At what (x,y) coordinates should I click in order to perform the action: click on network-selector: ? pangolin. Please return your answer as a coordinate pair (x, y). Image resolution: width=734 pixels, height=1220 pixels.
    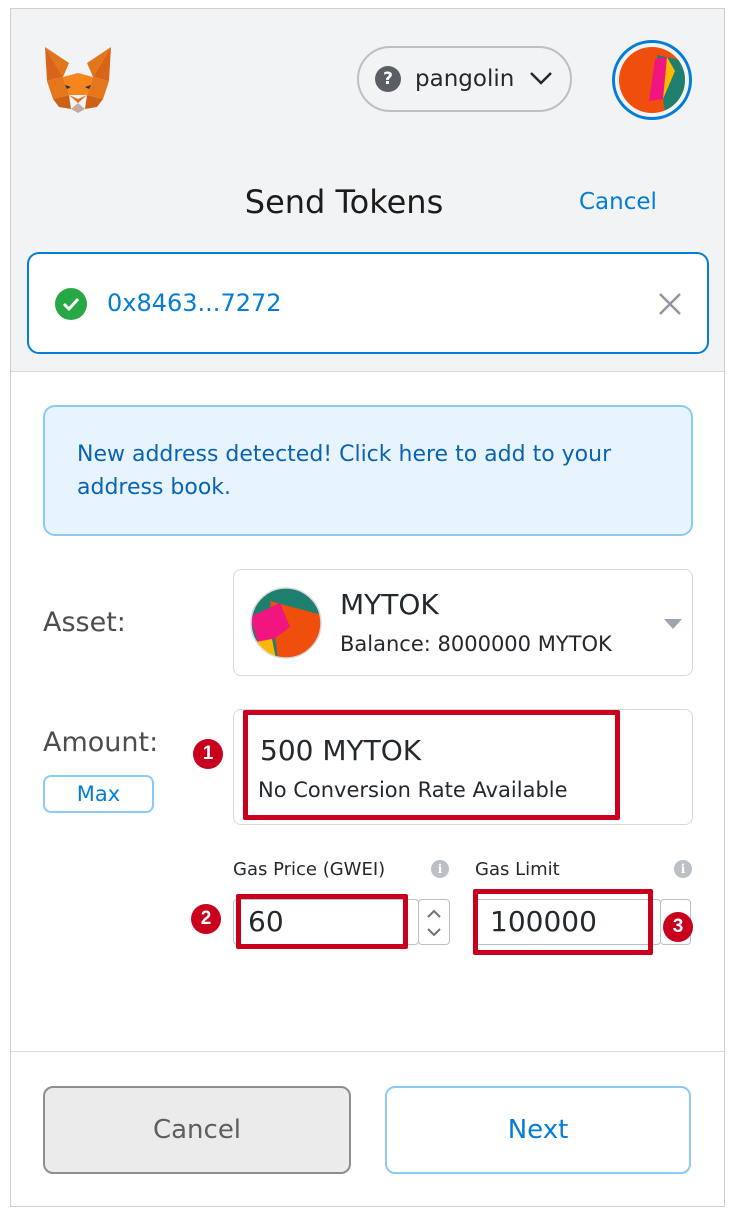
    Looking at the image, I should click on (464, 79).